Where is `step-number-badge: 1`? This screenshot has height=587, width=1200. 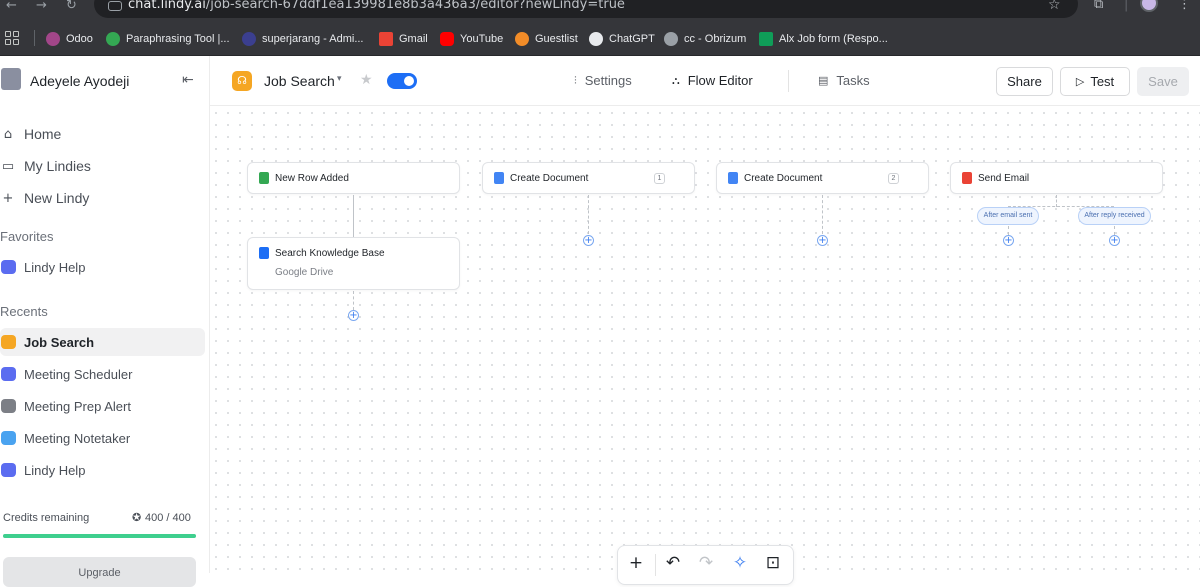 step-number-badge: 1 is located at coordinates (659, 178).